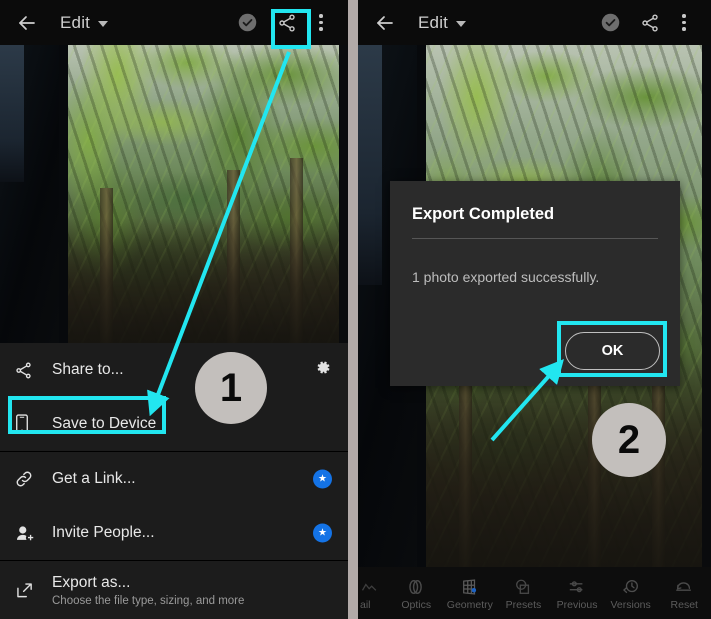 Image resolution: width=711 pixels, height=619 pixels. Describe the element at coordinates (684, 604) in the screenshot. I see `toolbar-label: Reset` at that location.